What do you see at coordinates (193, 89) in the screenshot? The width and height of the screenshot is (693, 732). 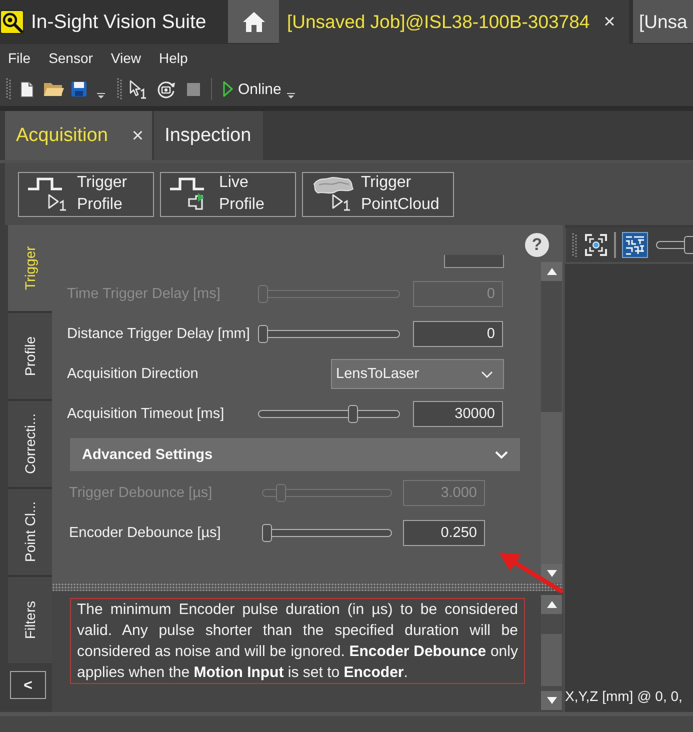 I see `stop-icon` at bounding box center [193, 89].